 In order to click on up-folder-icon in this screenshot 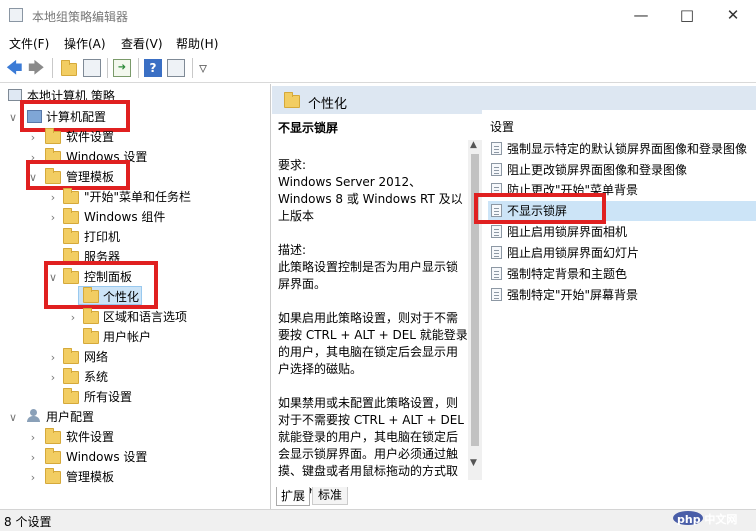, I will do `click(69, 68)`.